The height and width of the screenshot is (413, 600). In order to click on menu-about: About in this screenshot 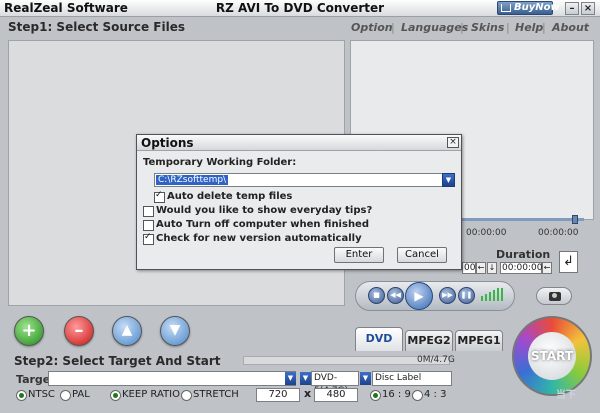, I will do `click(570, 27)`.